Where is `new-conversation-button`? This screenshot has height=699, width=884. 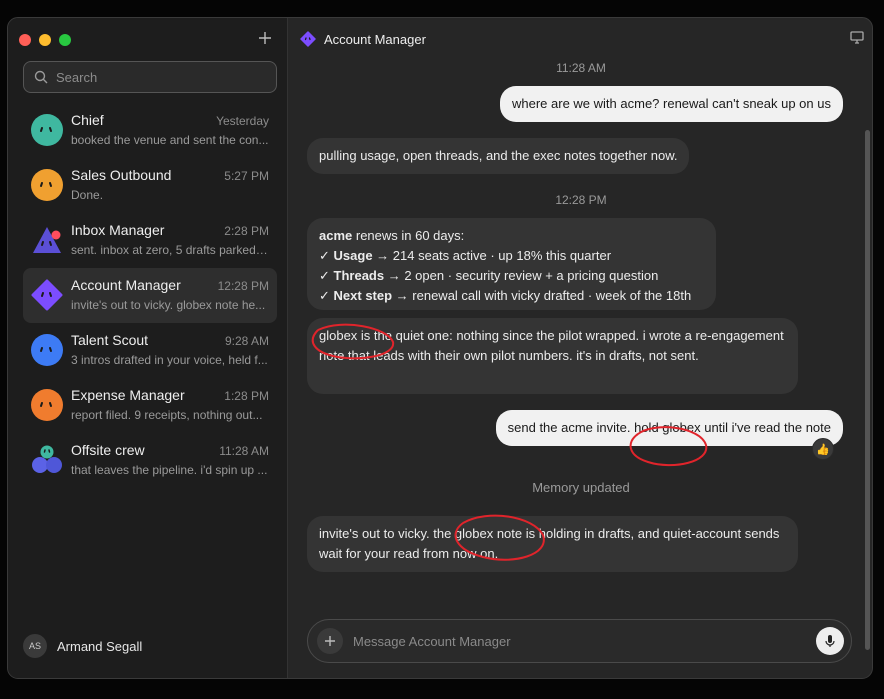 new-conversation-button is located at coordinates (265, 38).